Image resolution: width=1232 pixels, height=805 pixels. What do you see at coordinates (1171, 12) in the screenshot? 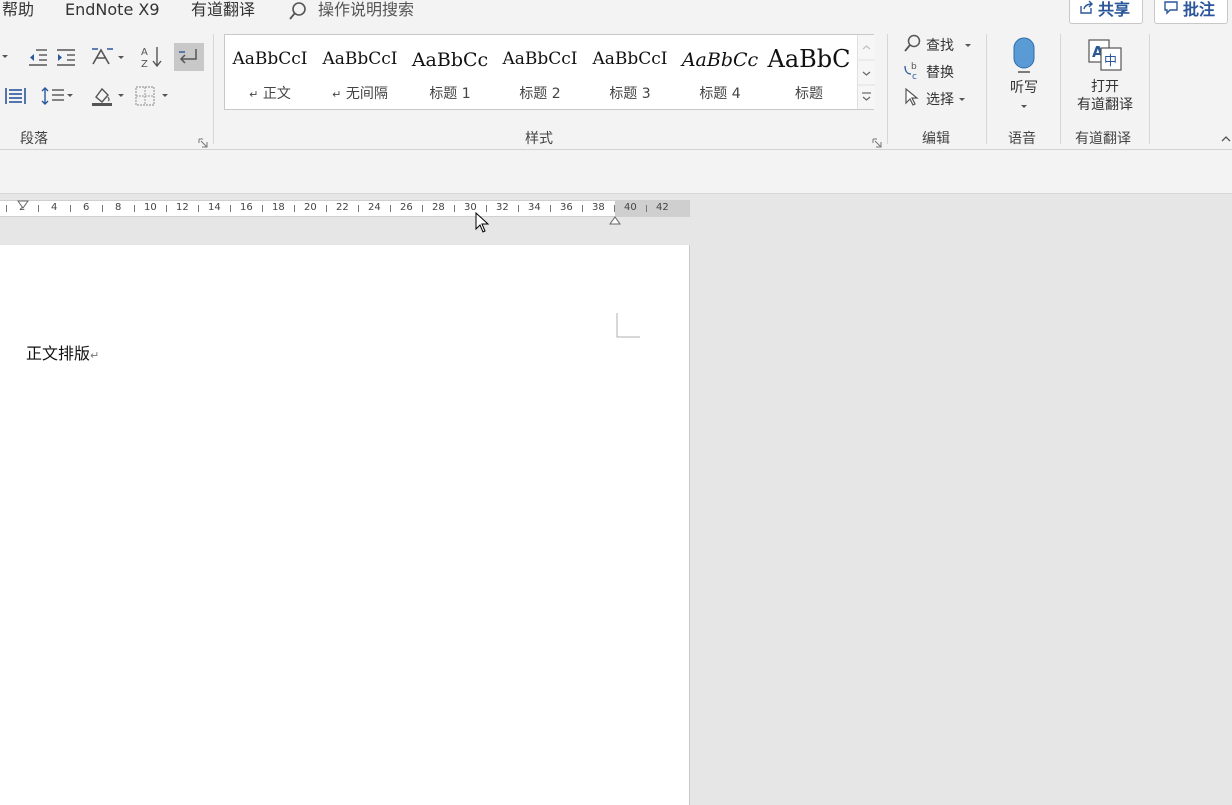
I see `comment-icon` at bounding box center [1171, 12].